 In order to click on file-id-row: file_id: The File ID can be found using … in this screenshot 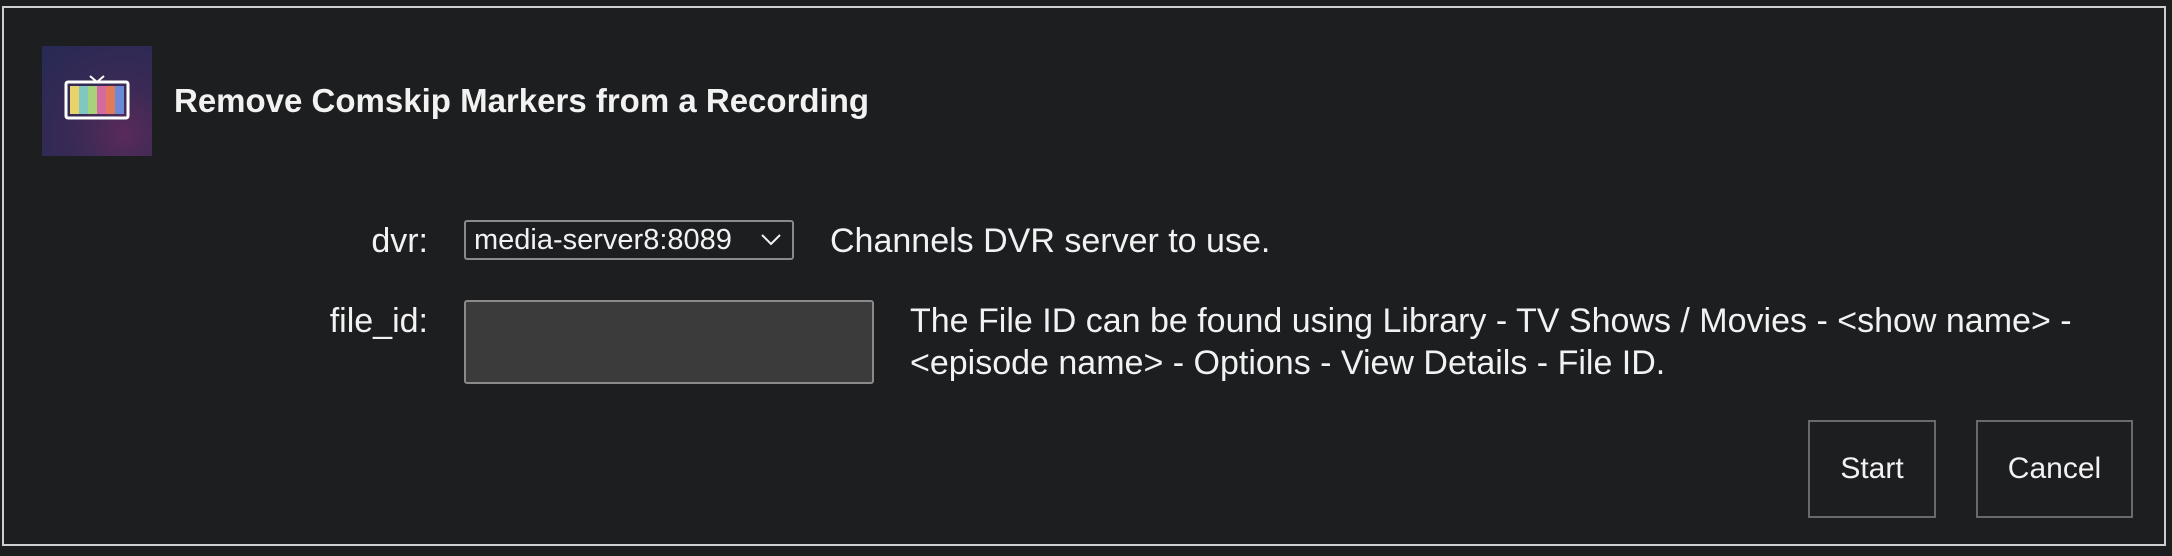, I will do `click(1047, 342)`.